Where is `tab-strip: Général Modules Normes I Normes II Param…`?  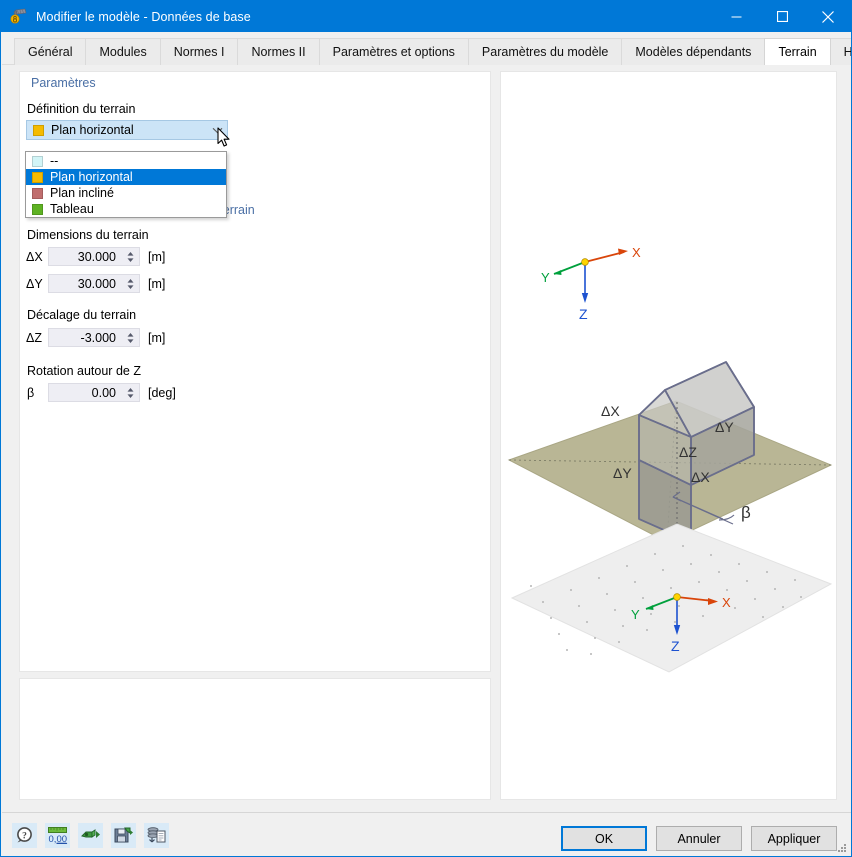
tab-strip: Général Modules Normes I Normes II Param… is located at coordinates (427, 48).